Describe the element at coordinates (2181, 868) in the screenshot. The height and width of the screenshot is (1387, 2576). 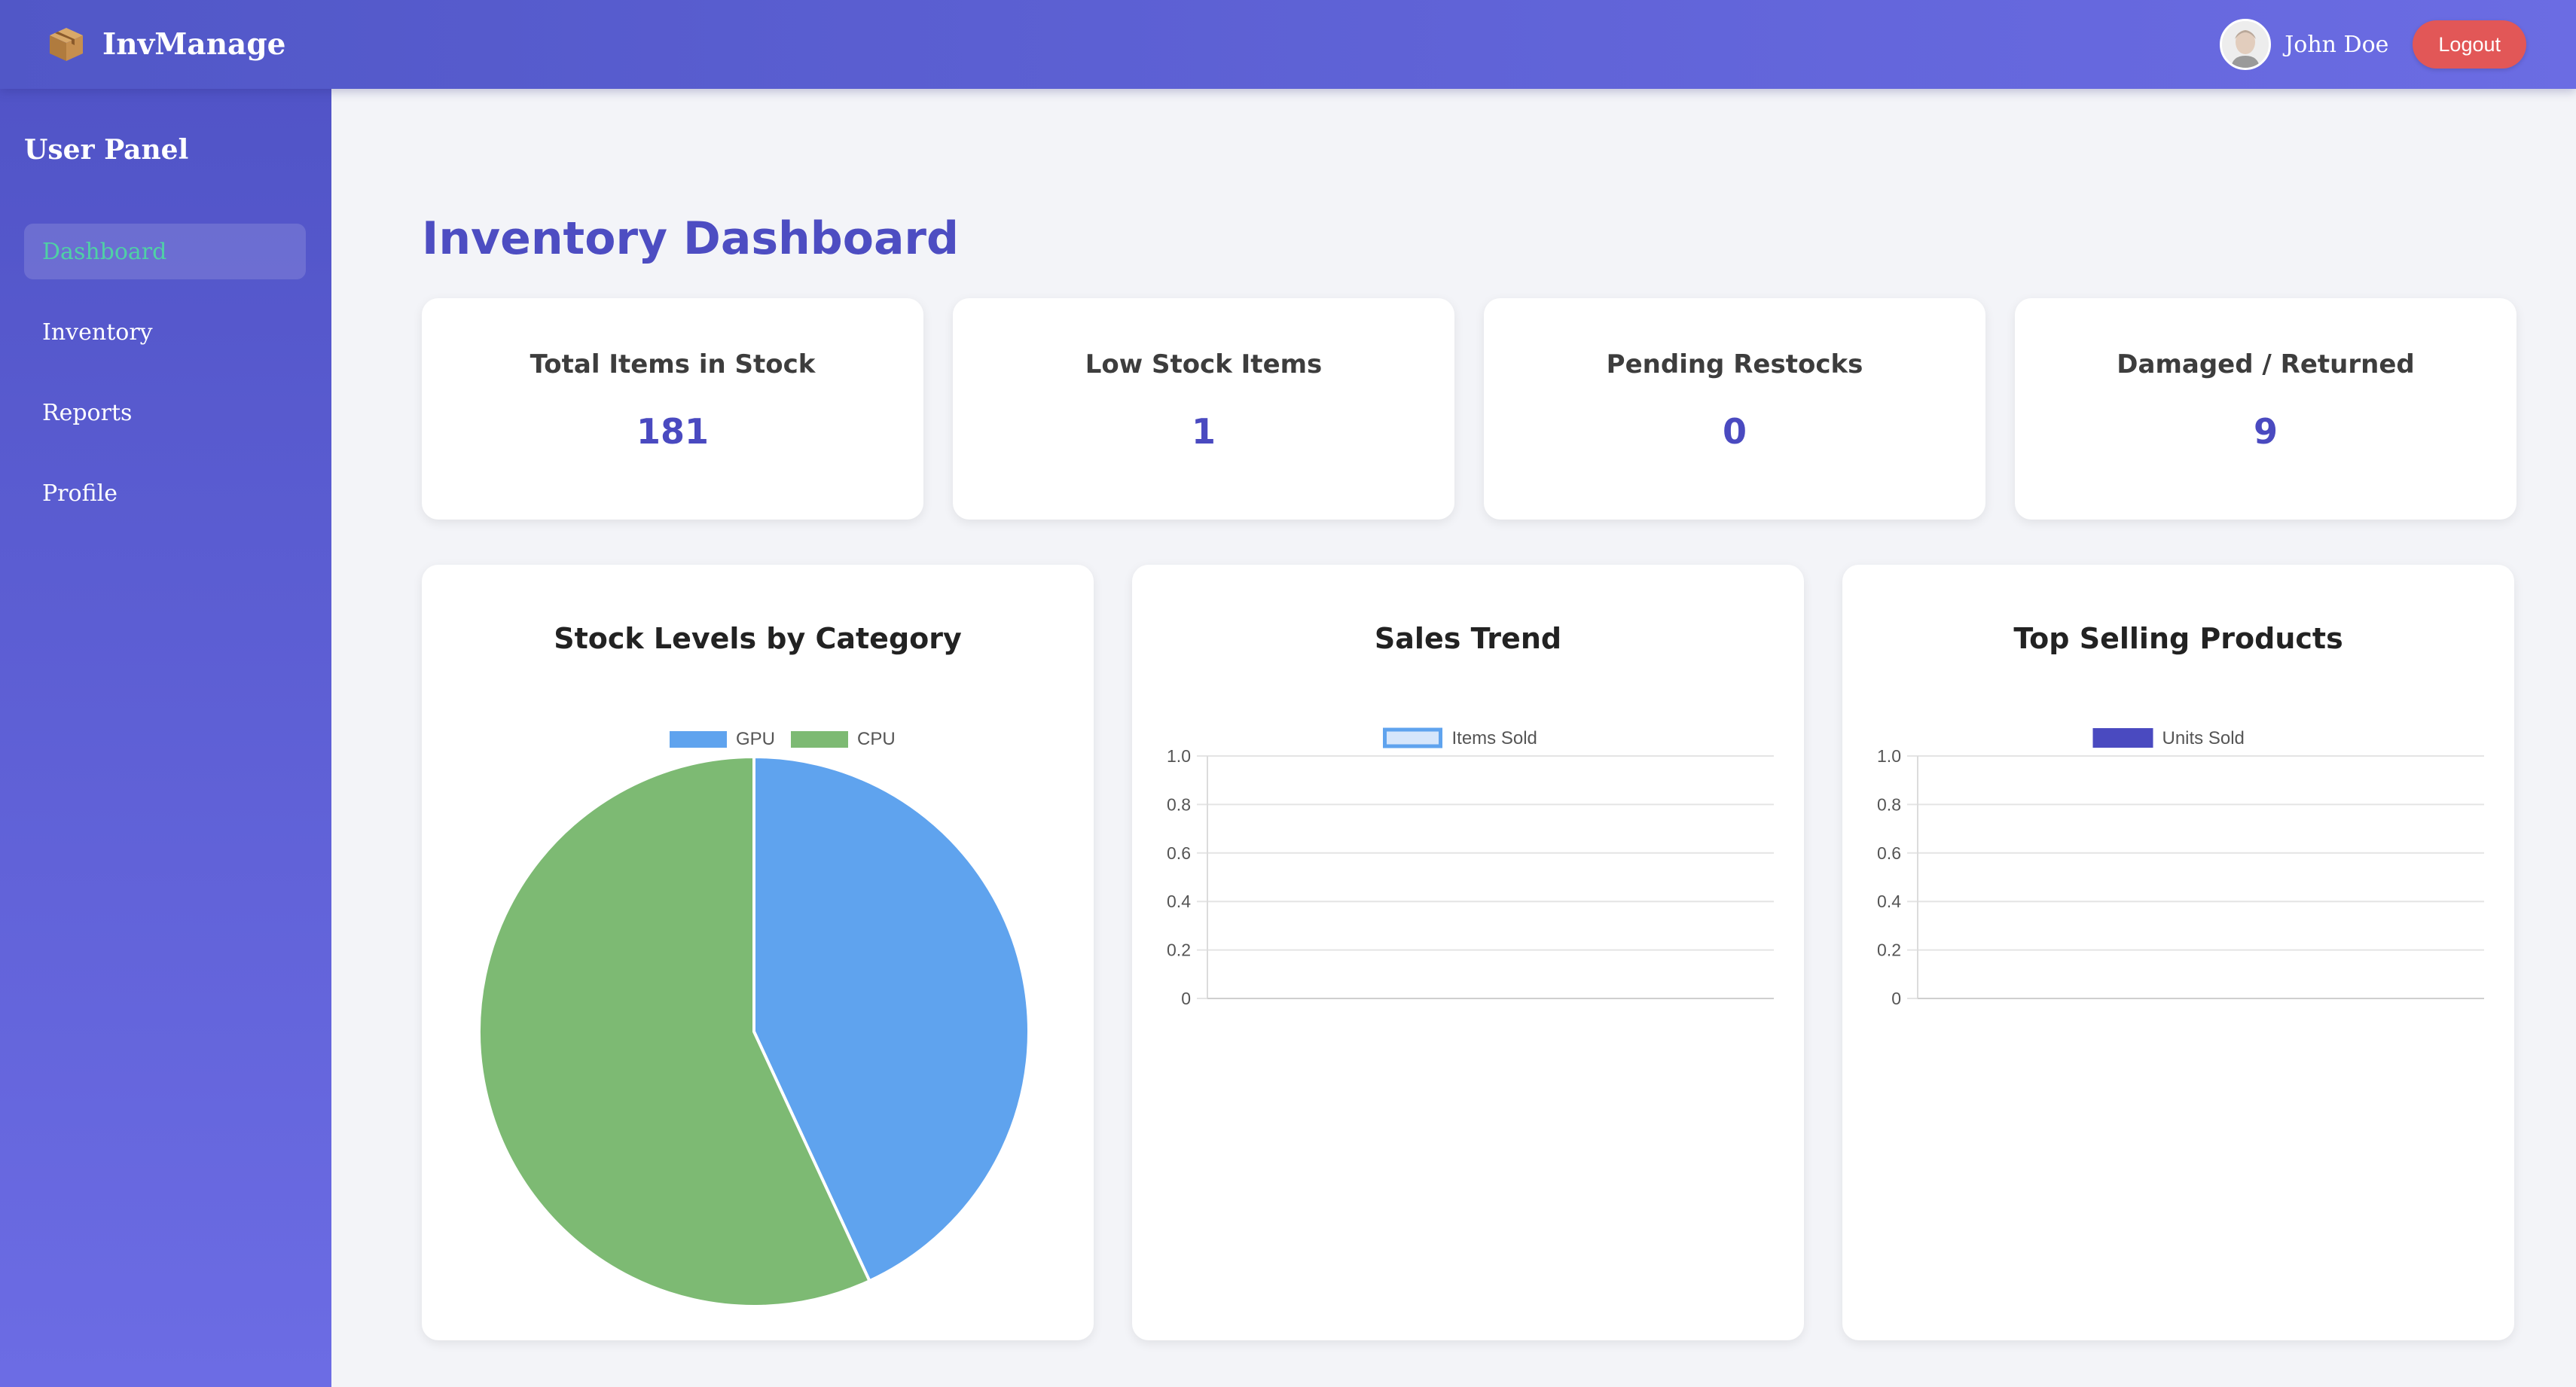
I see `bar-chart: Units Sold 0 0.2 0.4 0.6 0.8 1.0` at that location.